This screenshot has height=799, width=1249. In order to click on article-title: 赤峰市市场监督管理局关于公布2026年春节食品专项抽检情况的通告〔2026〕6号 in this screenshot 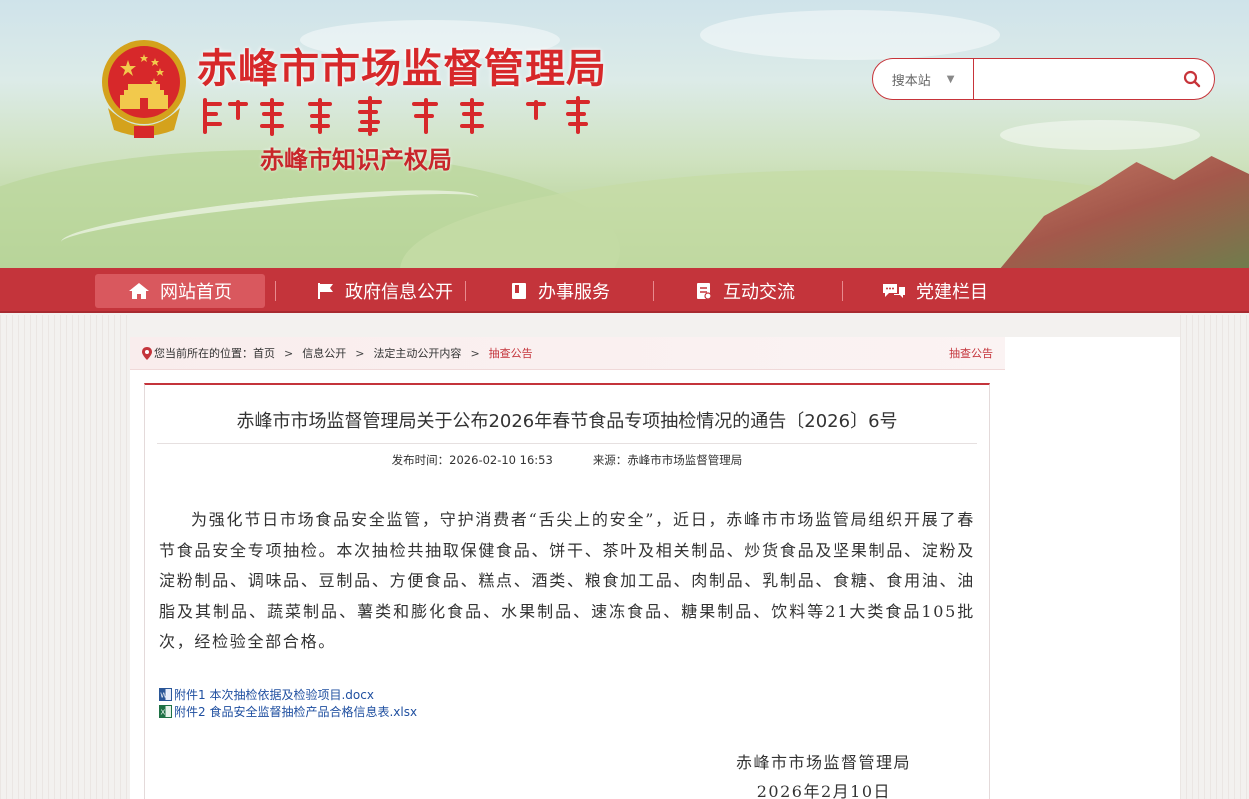, I will do `click(567, 421)`.